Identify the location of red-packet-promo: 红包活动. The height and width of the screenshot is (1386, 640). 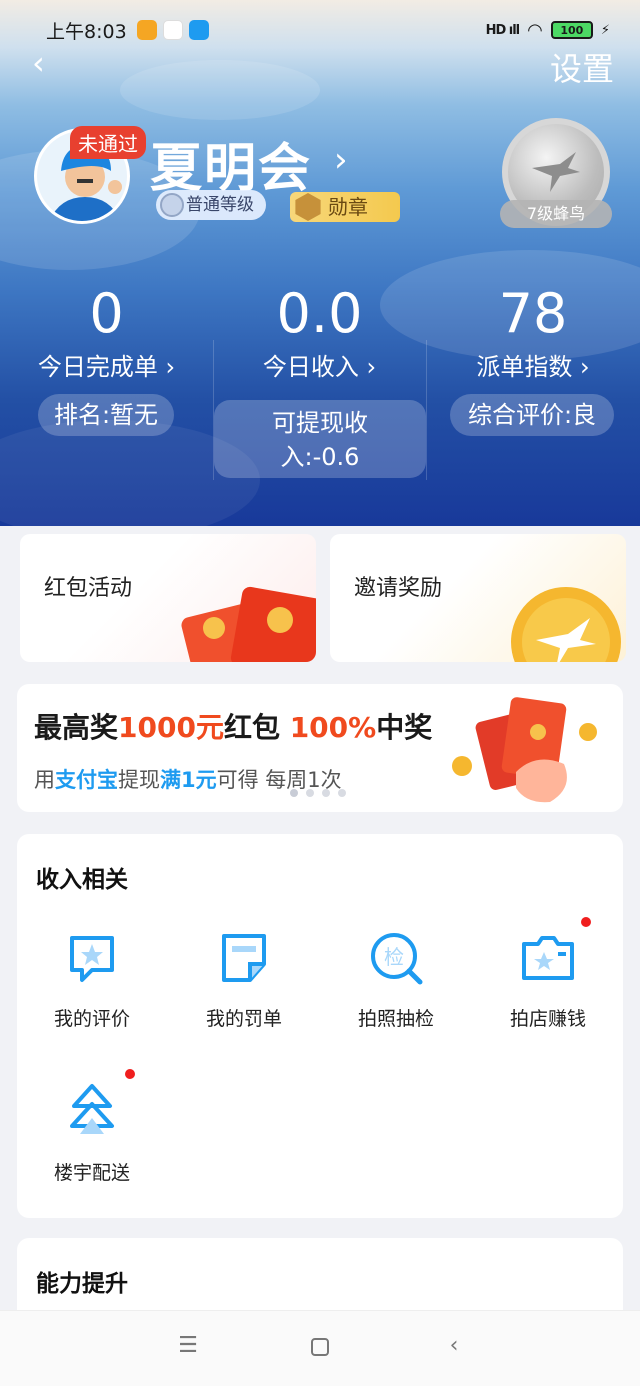
(168, 598).